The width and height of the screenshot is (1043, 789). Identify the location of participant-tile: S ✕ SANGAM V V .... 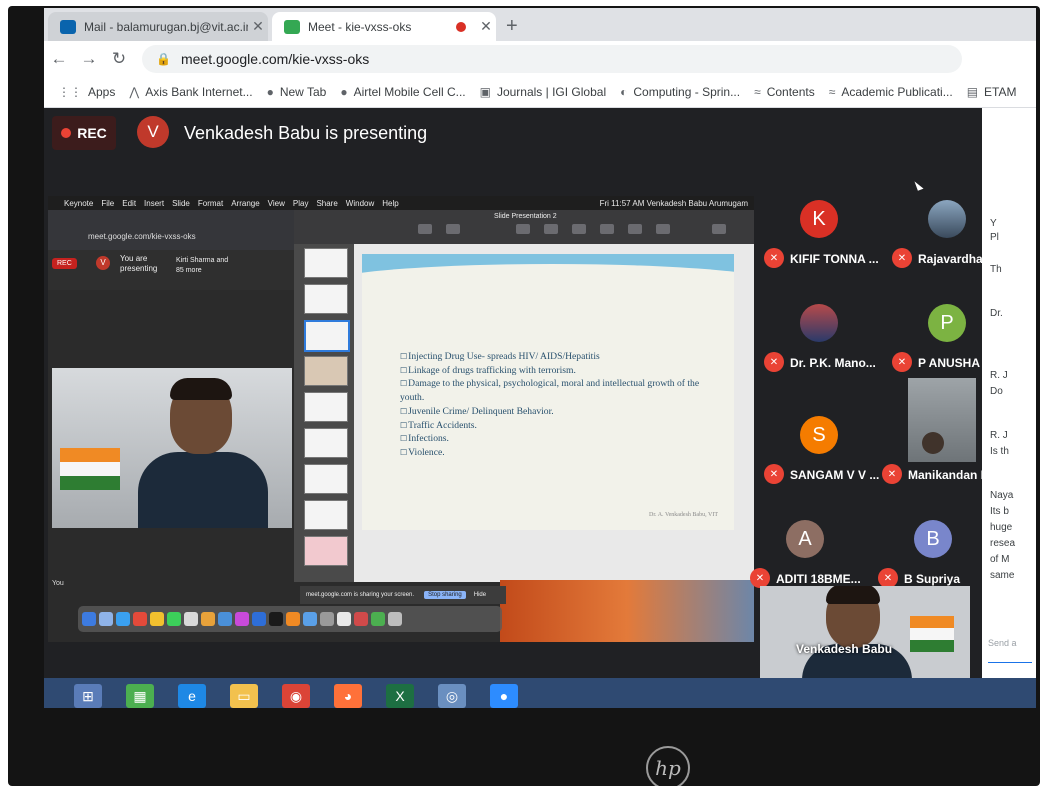
(829, 456).